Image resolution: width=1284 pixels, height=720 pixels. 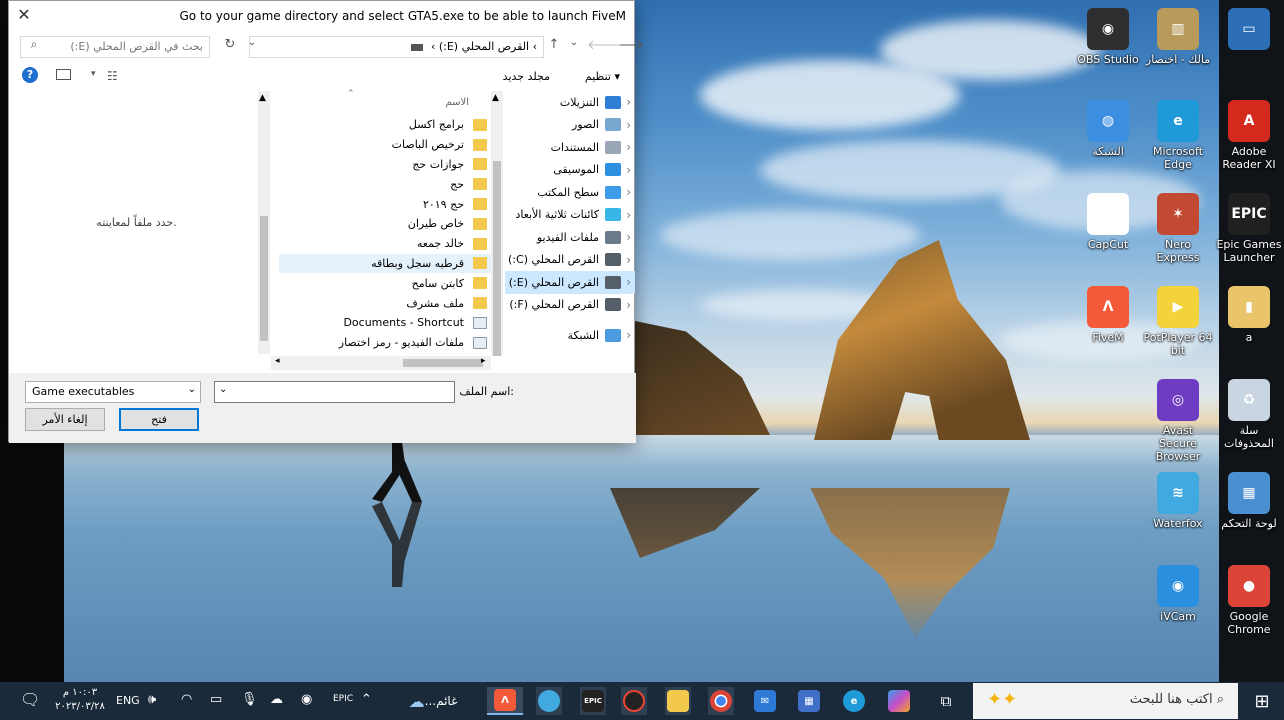 What do you see at coordinates (526, 76) in the screenshot?
I see `new-folder-button: مجلد جديد` at bounding box center [526, 76].